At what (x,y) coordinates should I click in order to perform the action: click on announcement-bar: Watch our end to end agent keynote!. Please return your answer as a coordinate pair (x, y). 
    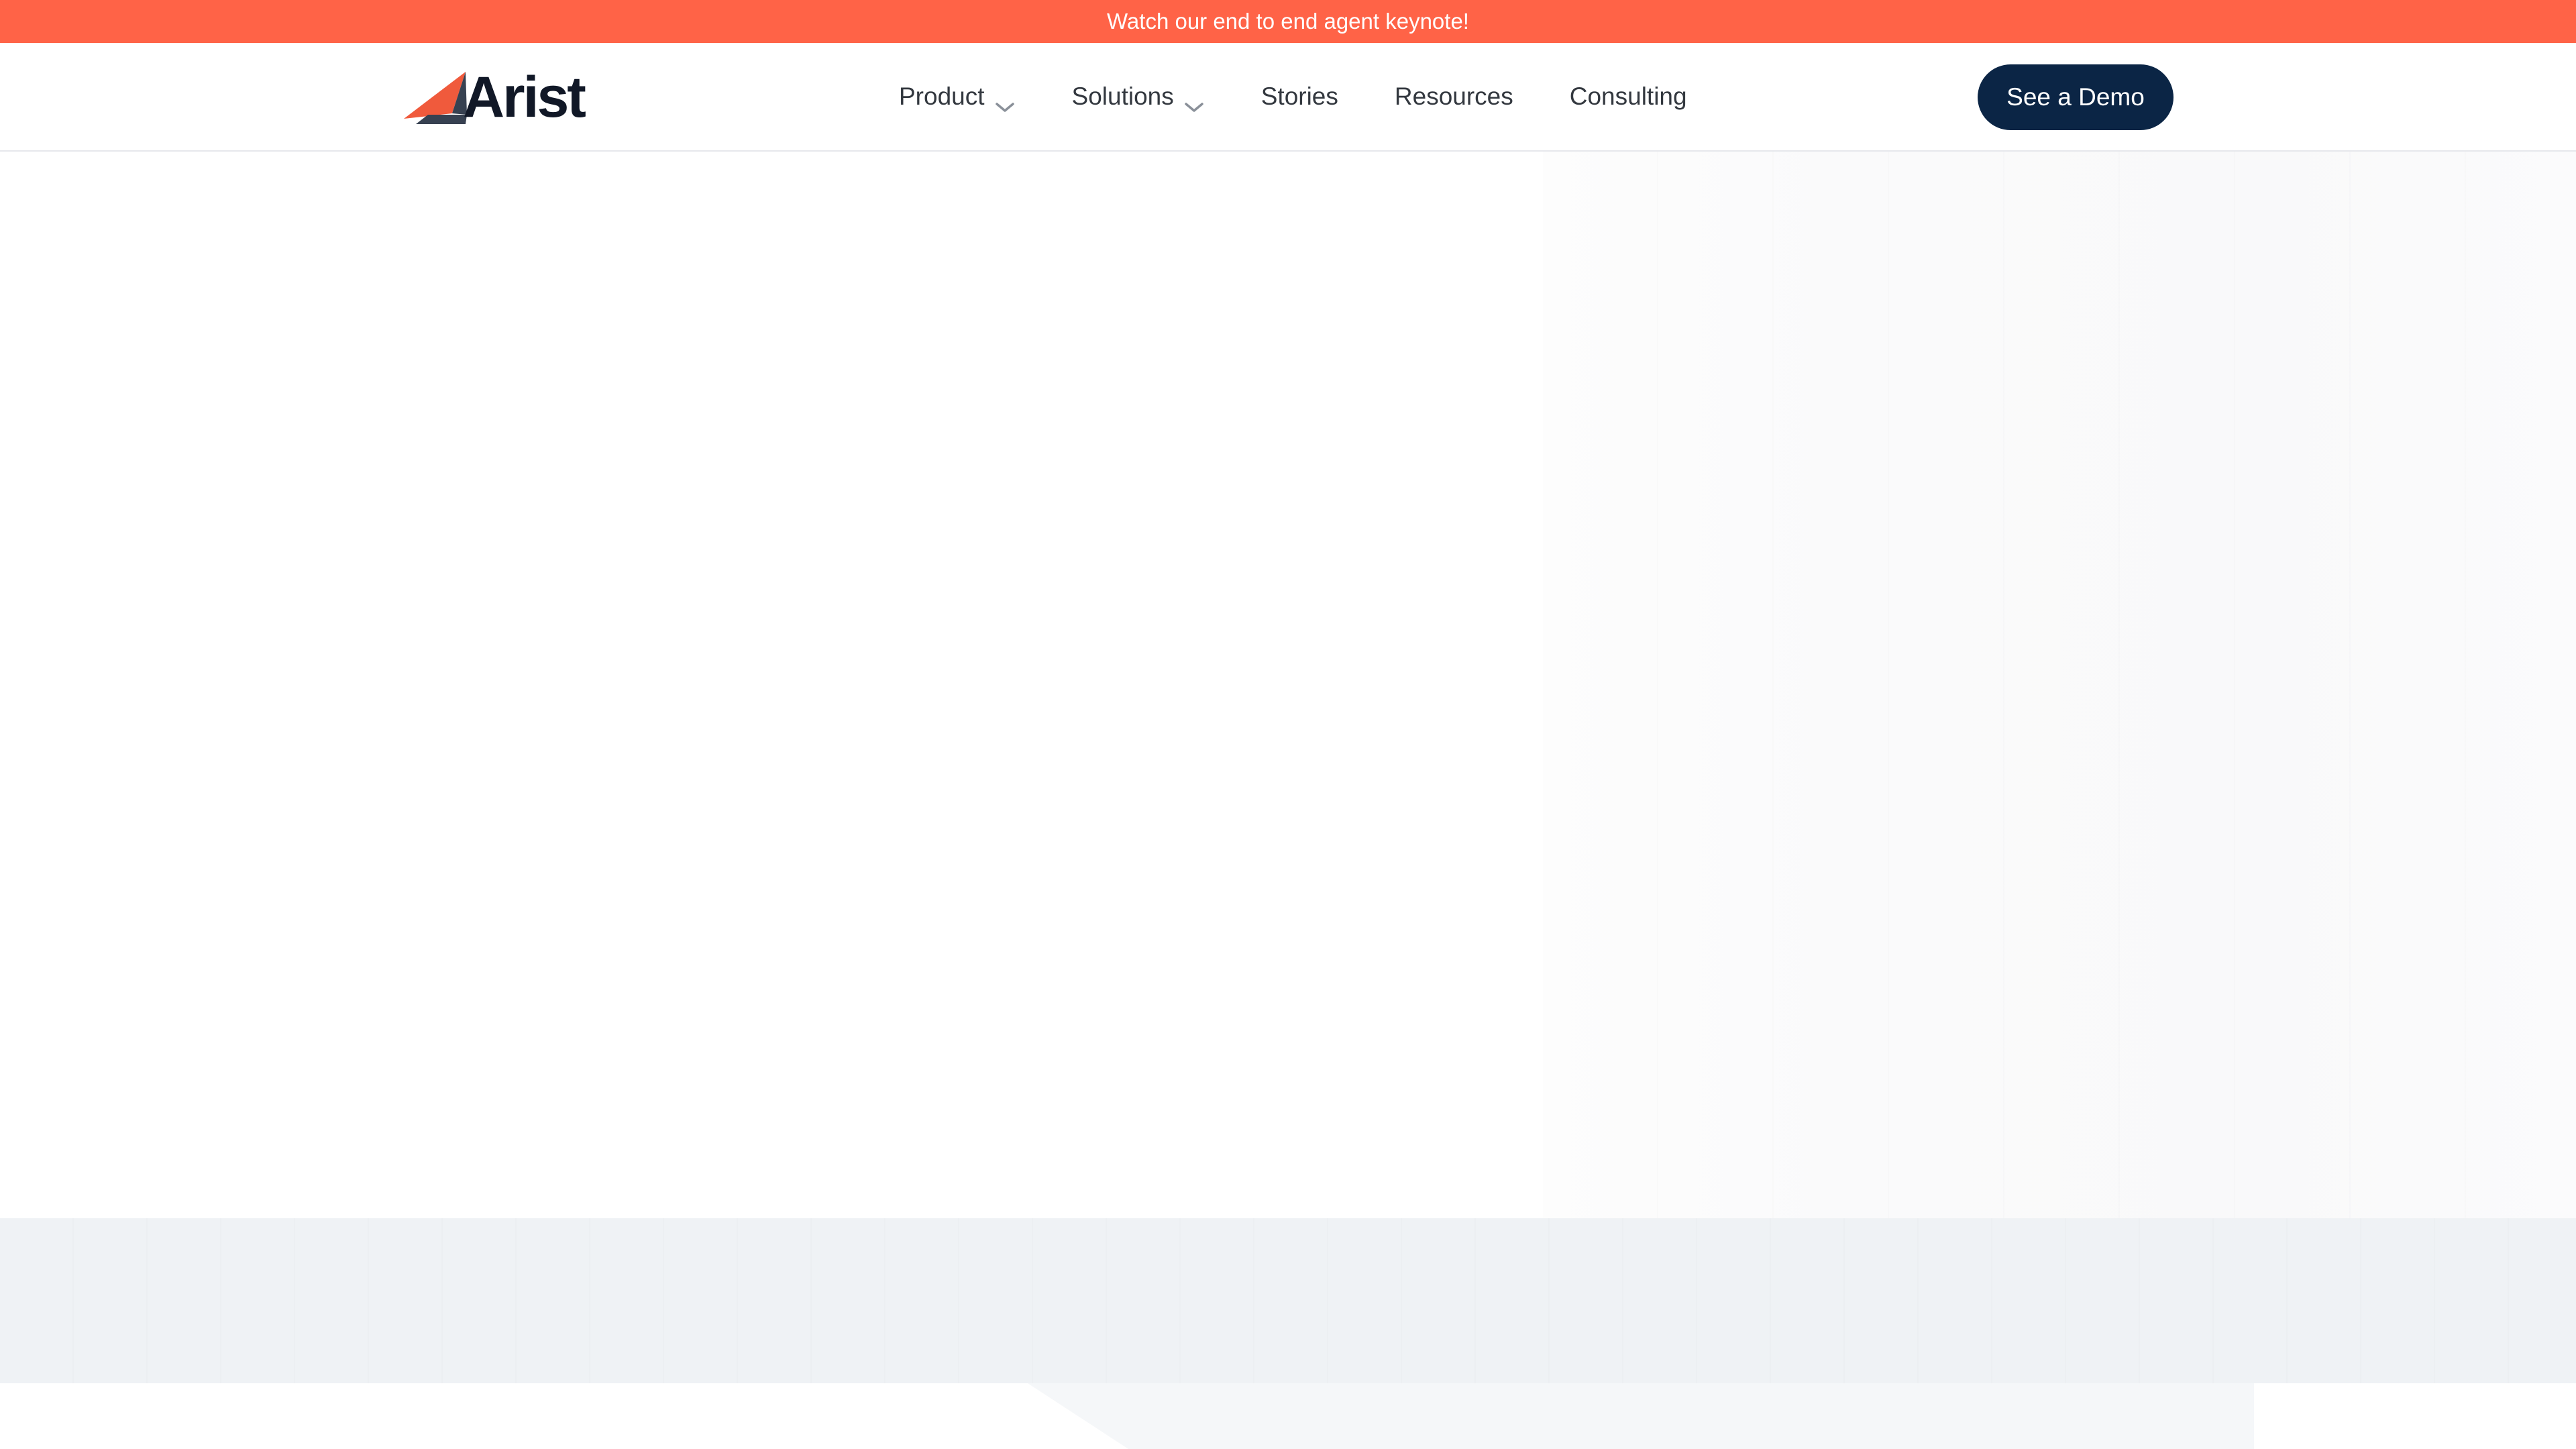
    Looking at the image, I should click on (1288, 21).